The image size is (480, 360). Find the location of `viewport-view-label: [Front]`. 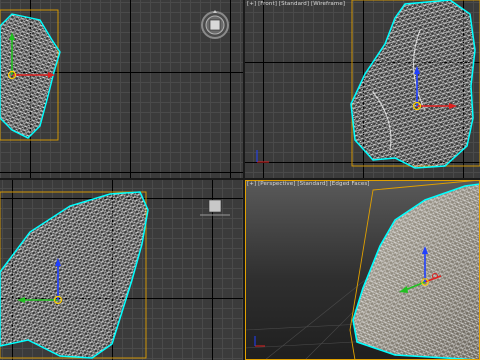

viewport-view-label: [Front] is located at coordinates (267, 4).